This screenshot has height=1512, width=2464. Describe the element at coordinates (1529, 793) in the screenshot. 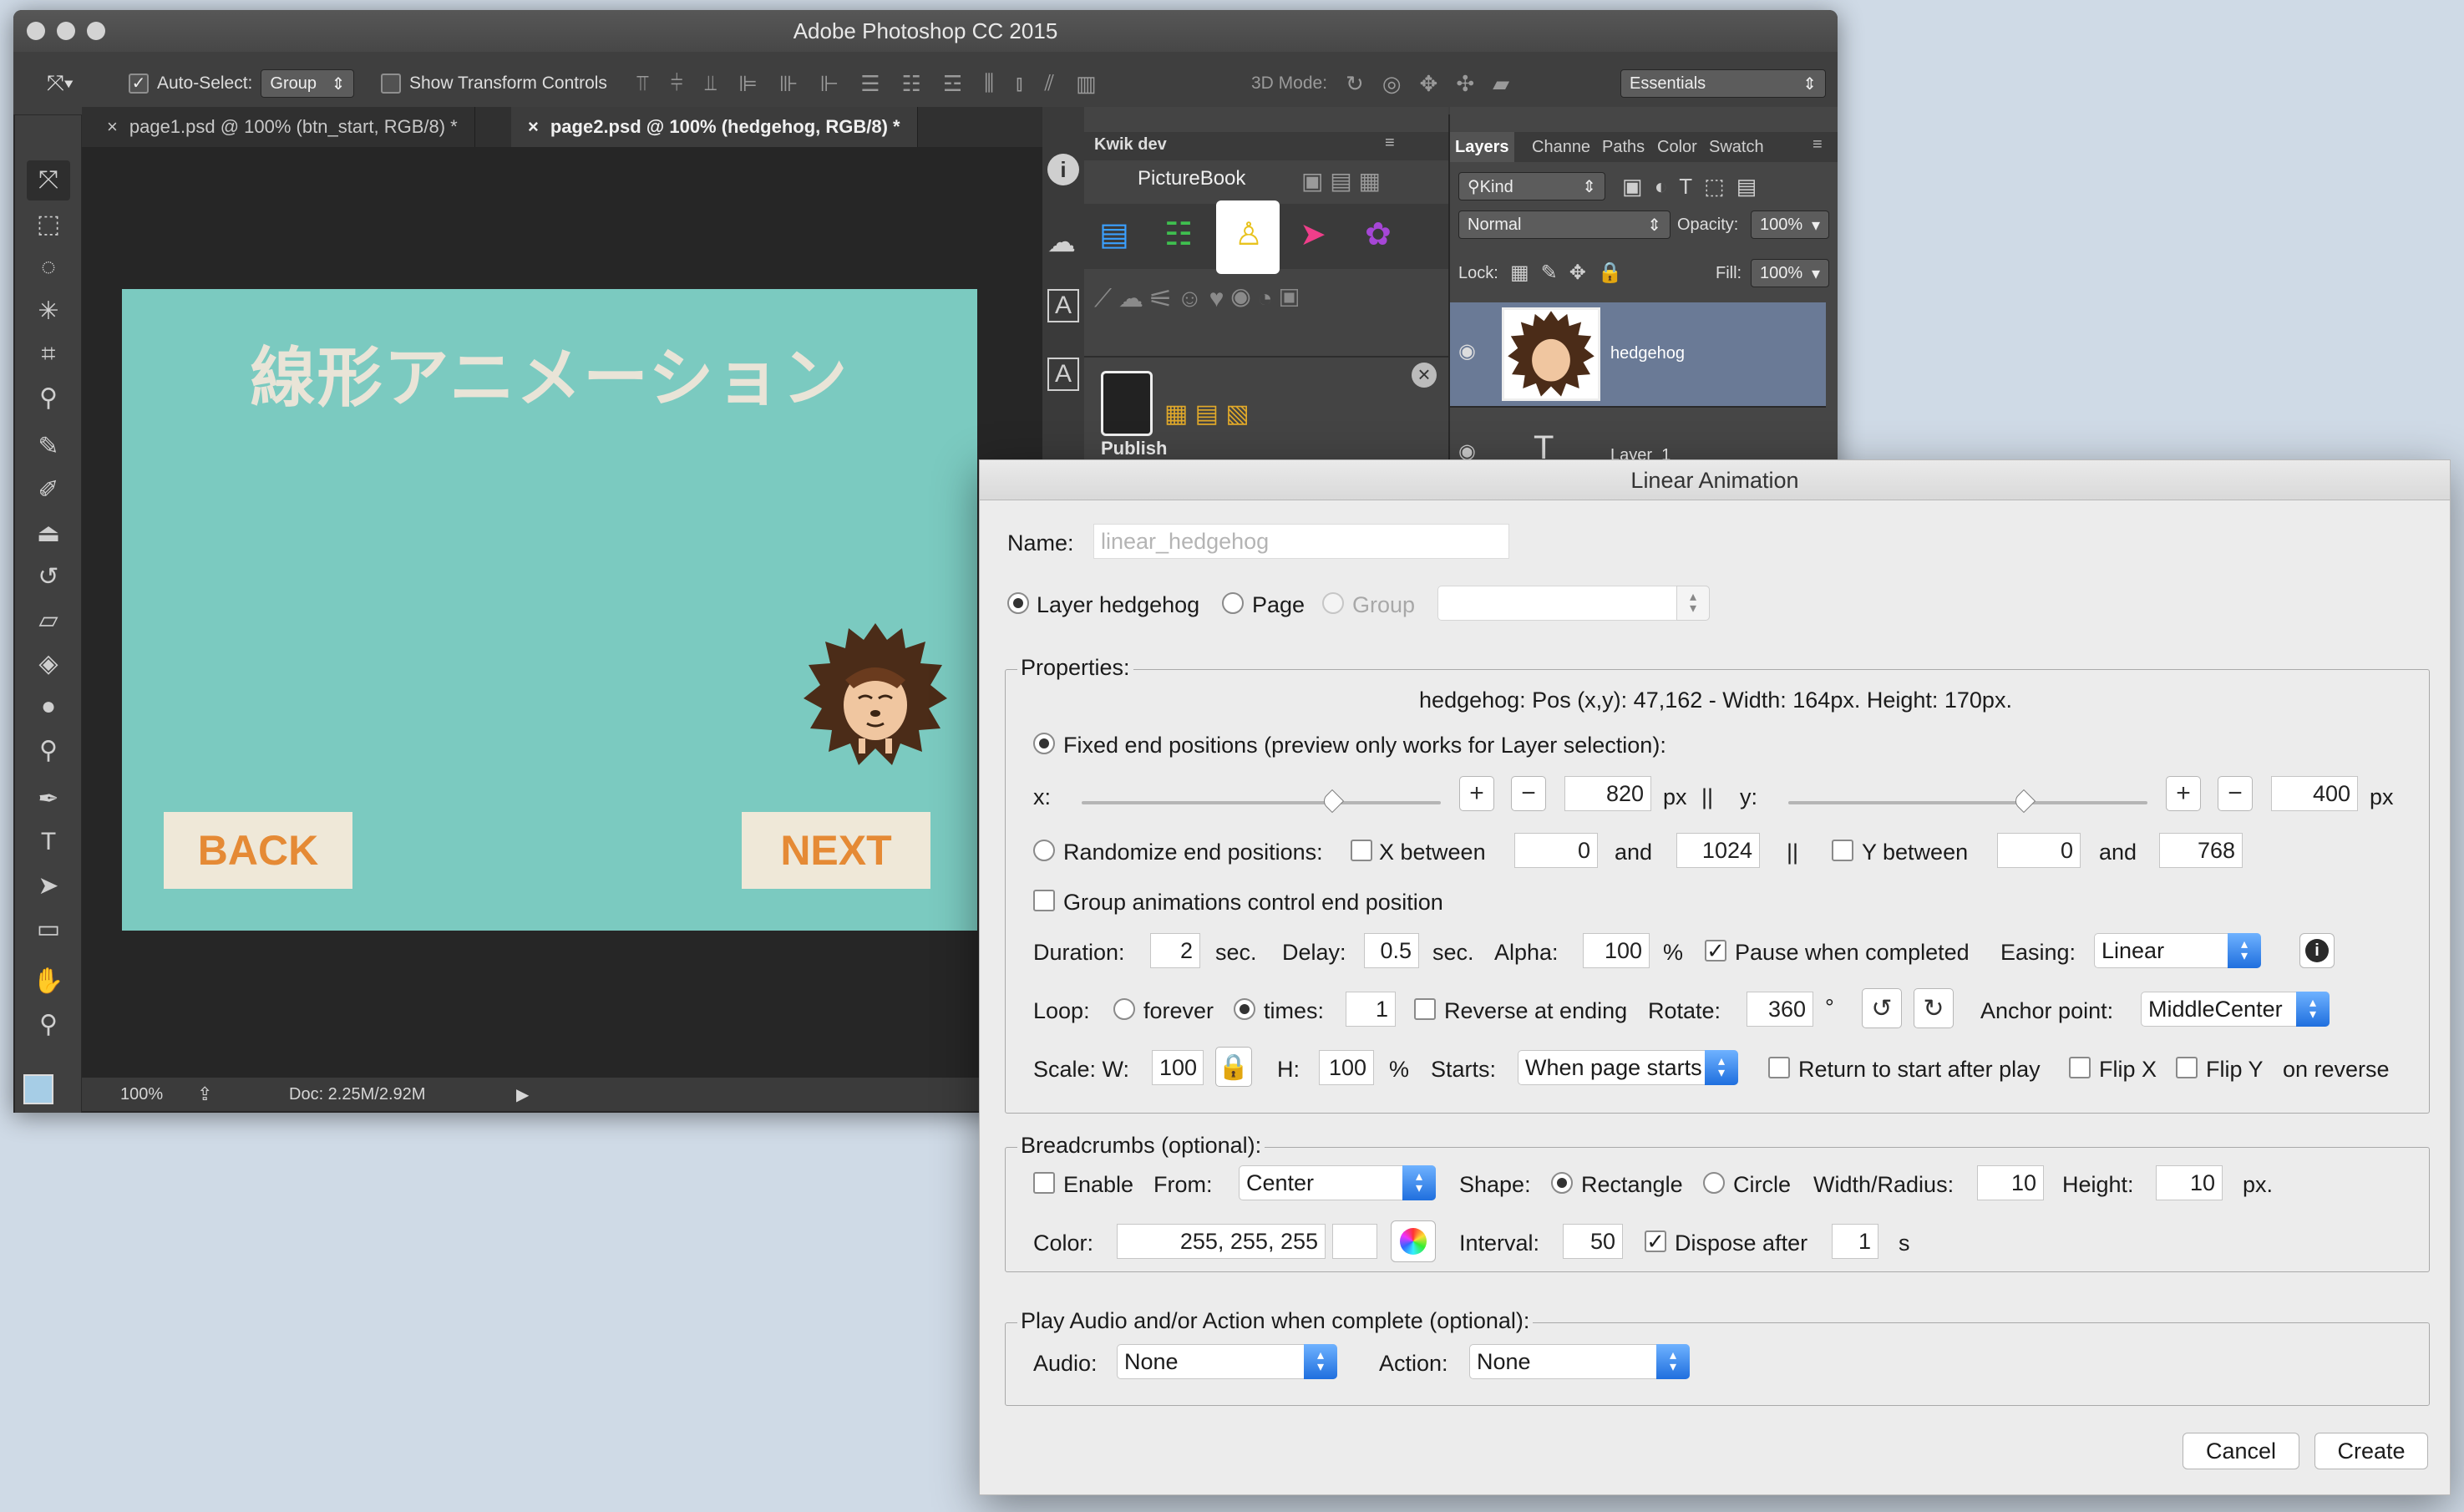

I see `x-minus-button: −` at that location.